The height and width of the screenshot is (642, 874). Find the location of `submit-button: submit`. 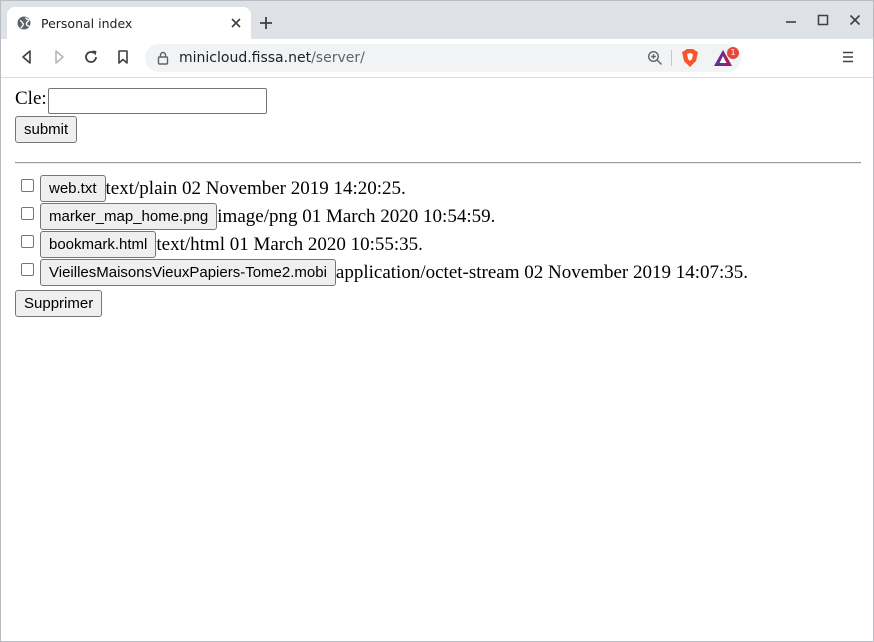

submit-button: submit is located at coordinates (46, 129).